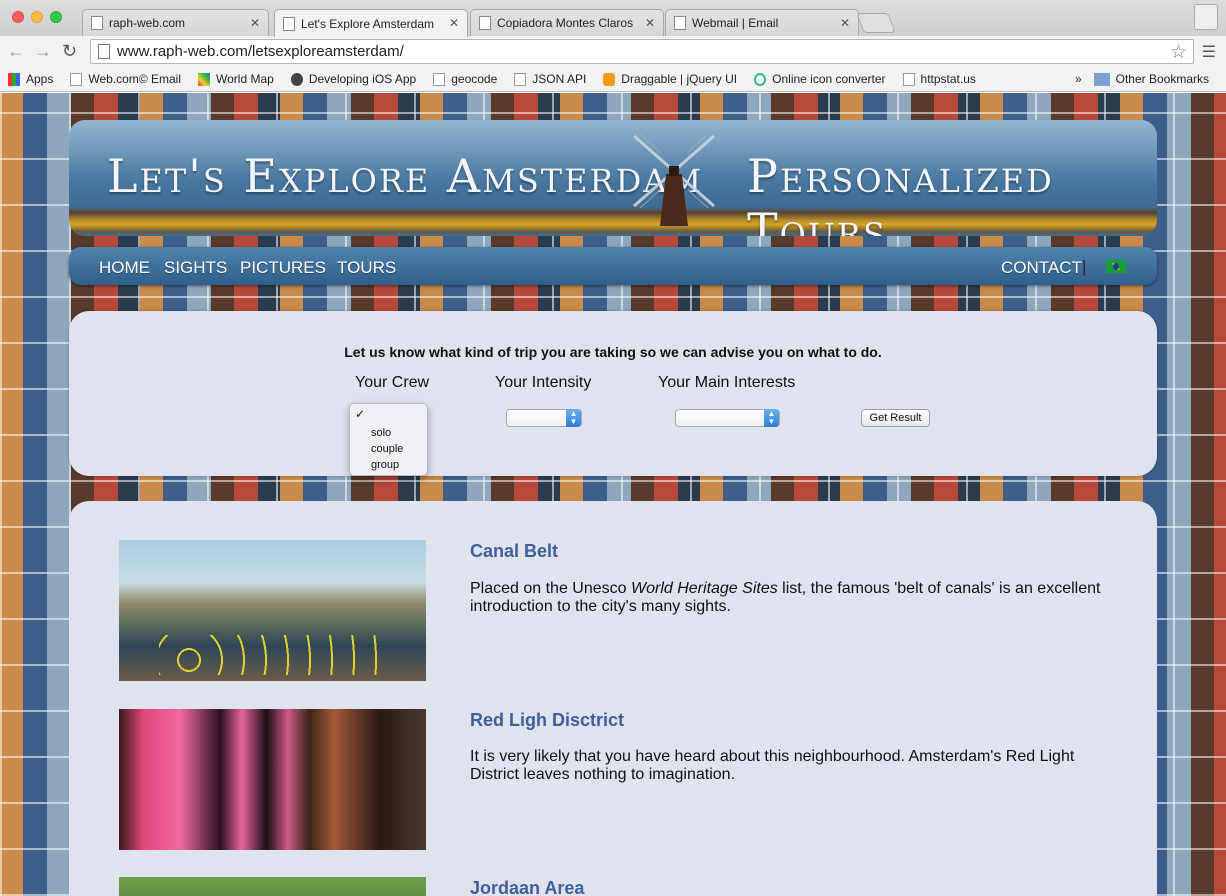 The width and height of the screenshot is (1226, 896). What do you see at coordinates (829, 79) in the screenshot?
I see `bookmark-label: Online icon converter` at bounding box center [829, 79].